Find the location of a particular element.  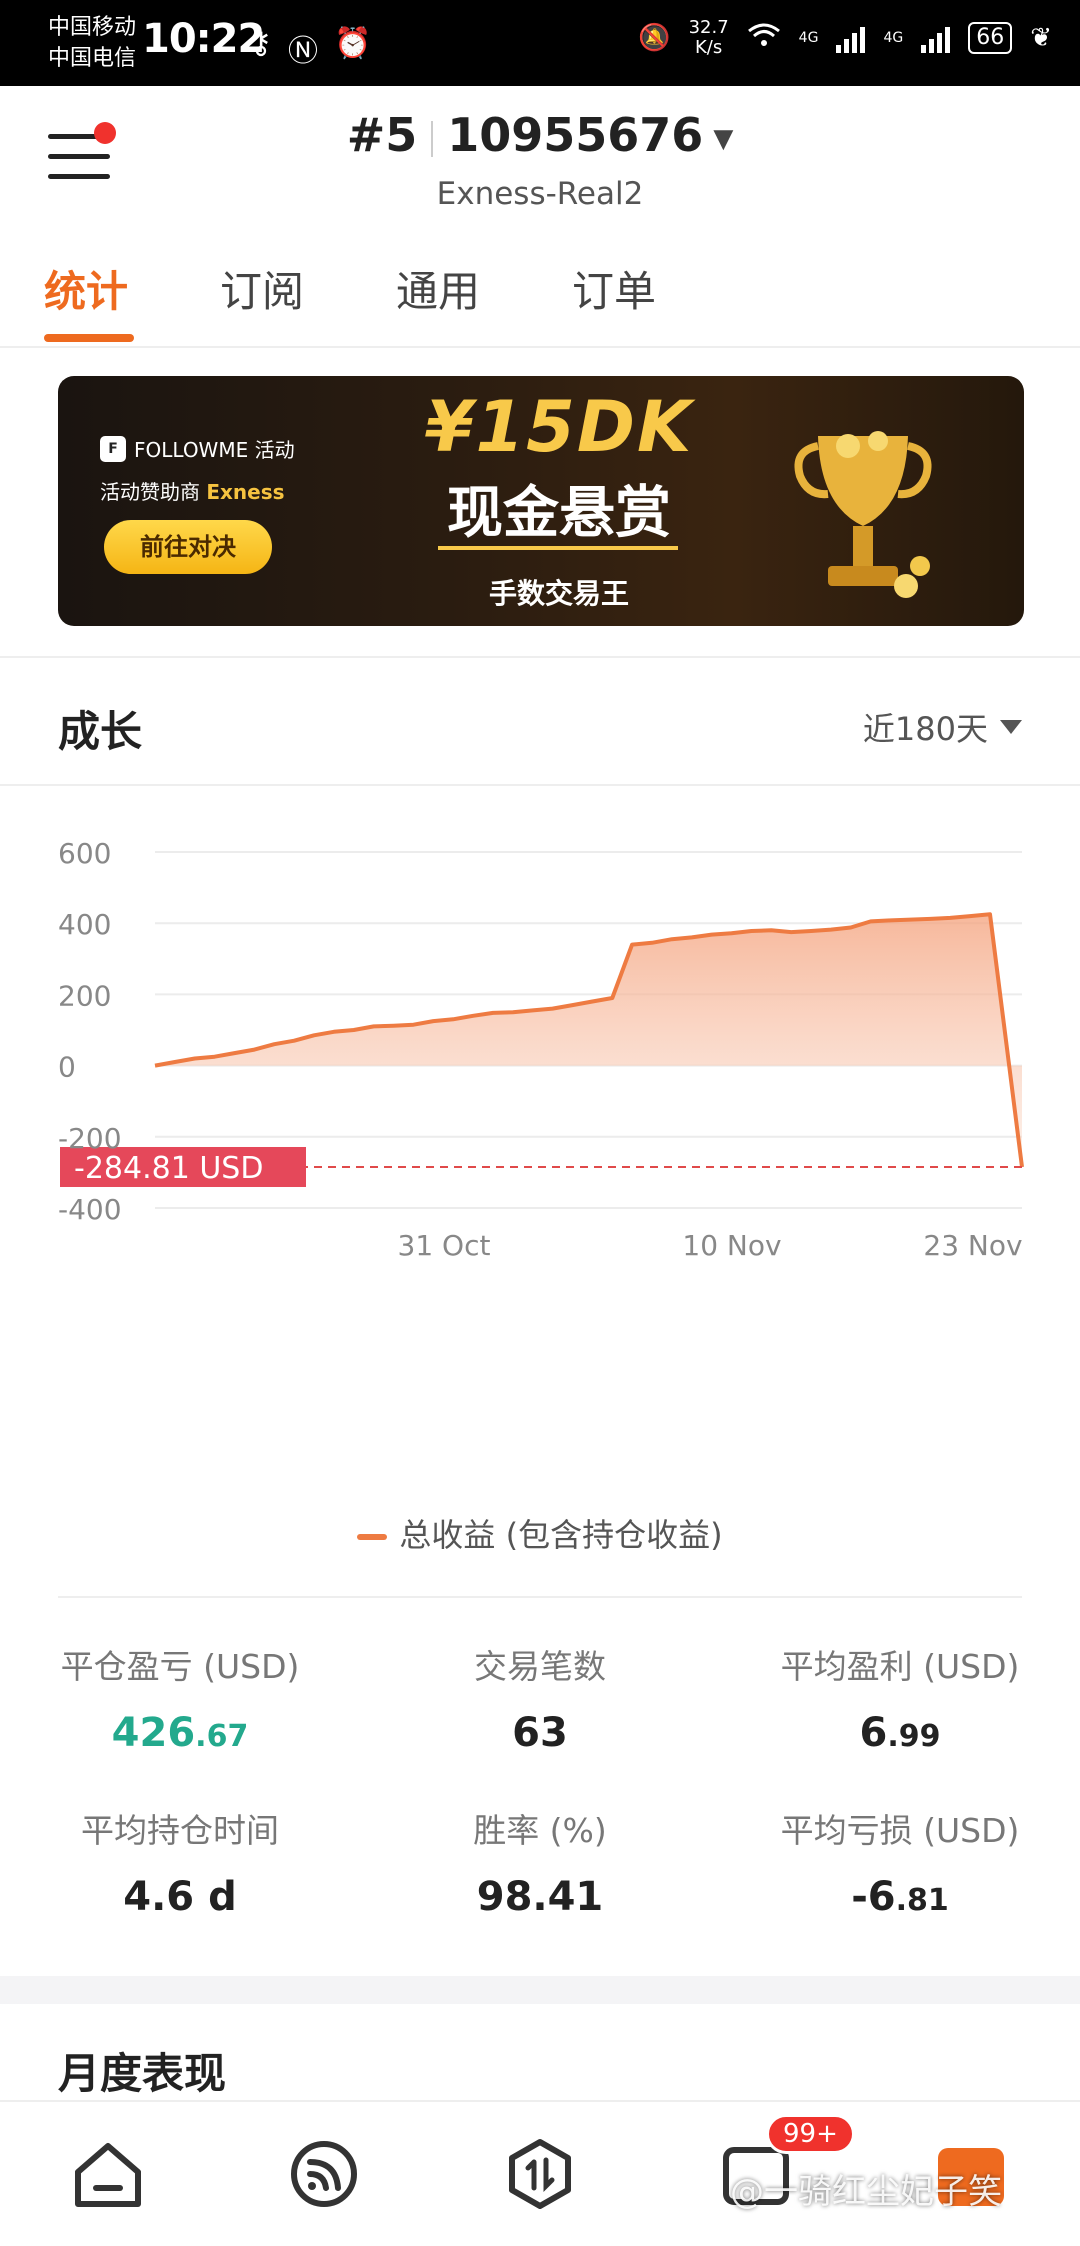

bottom-nav: 99+ @一骑红尘妃子笑 is located at coordinates (540, 2173).